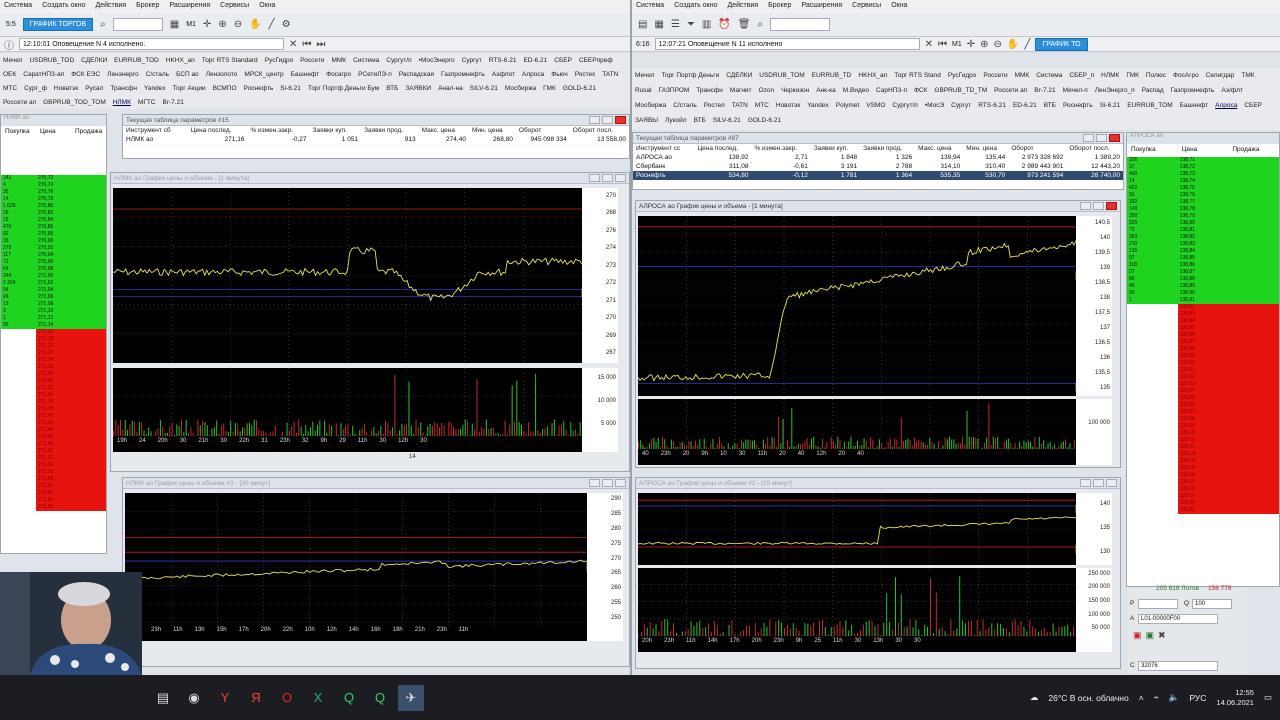  I want to click on tab-43: Polymet, so click(847, 106).